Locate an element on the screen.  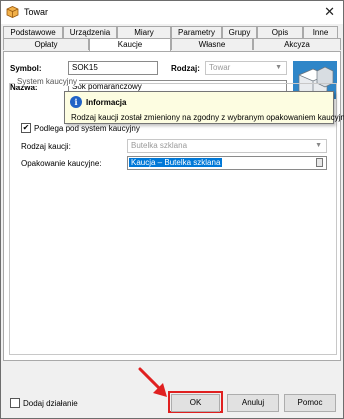
rodzaj-kaucji-label: Rodzaj kaucji: is located at coordinates (46, 146).